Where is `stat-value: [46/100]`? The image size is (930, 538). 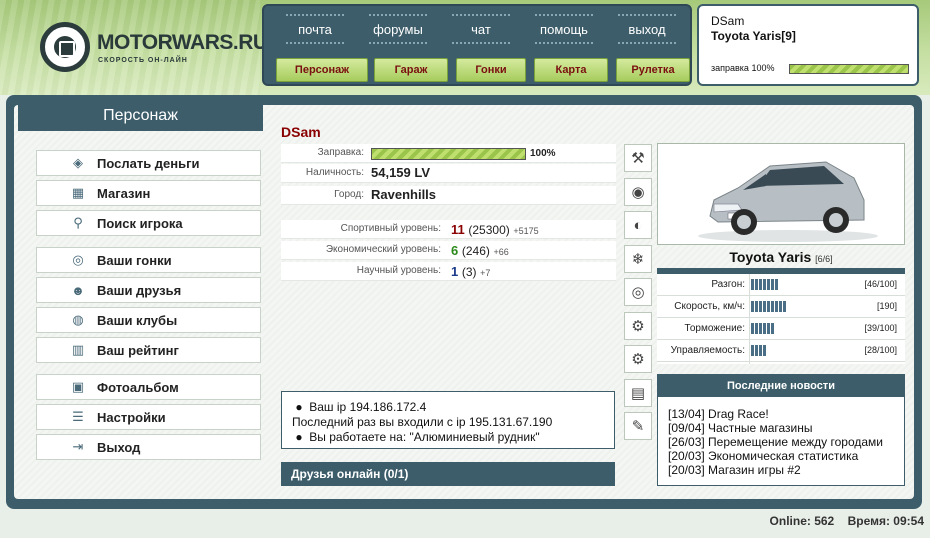 stat-value: [46/100] is located at coordinates (880, 284).